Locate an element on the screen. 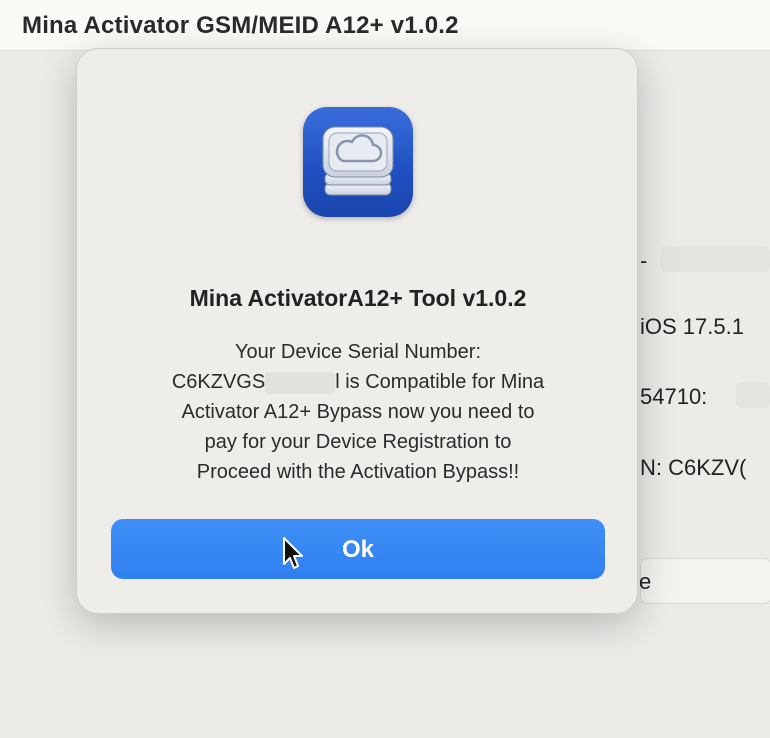  redacted-serial is located at coordinates (300, 382).